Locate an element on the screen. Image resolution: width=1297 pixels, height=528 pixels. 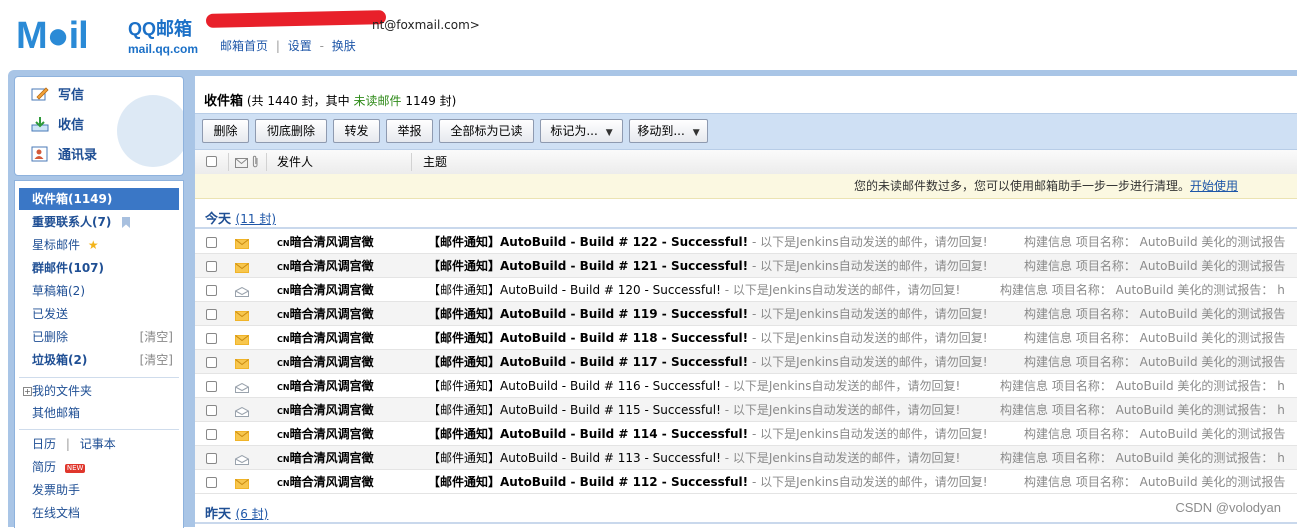
folder-deleted: 已删除 [清空] is located at coordinates (99, 337).